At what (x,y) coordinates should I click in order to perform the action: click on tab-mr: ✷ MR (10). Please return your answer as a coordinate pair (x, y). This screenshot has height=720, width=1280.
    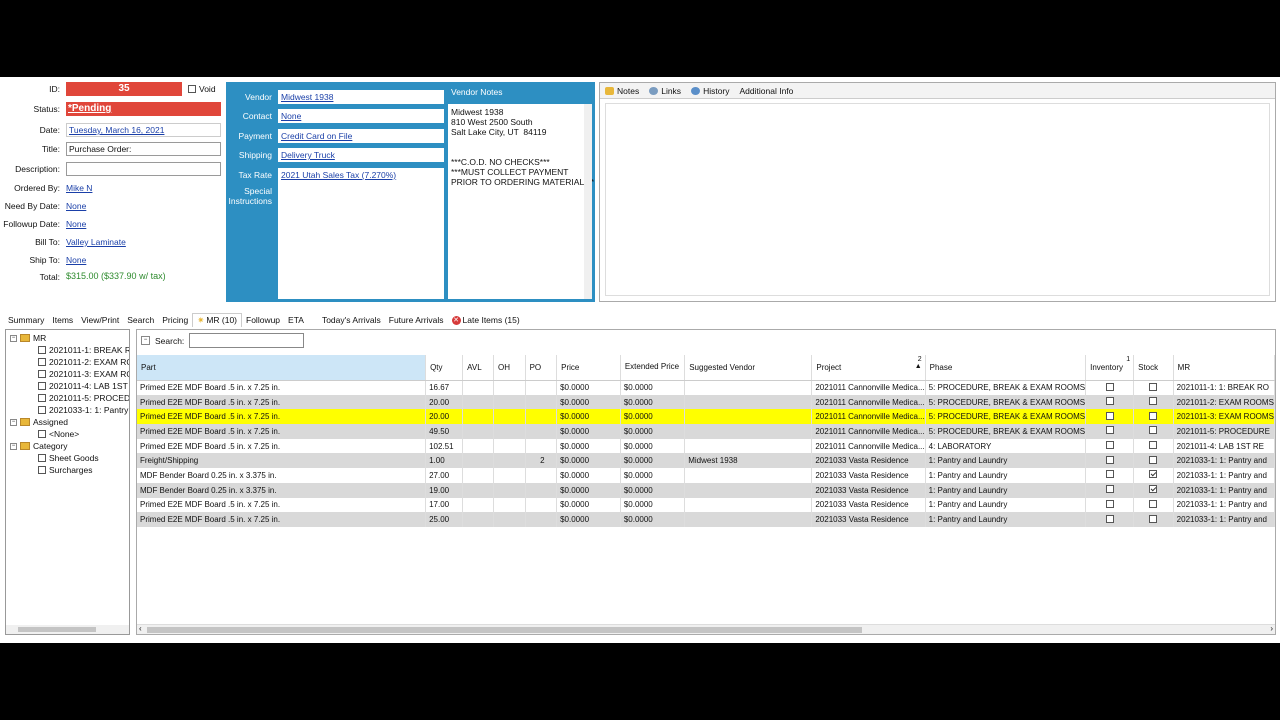
    Looking at the image, I should click on (217, 320).